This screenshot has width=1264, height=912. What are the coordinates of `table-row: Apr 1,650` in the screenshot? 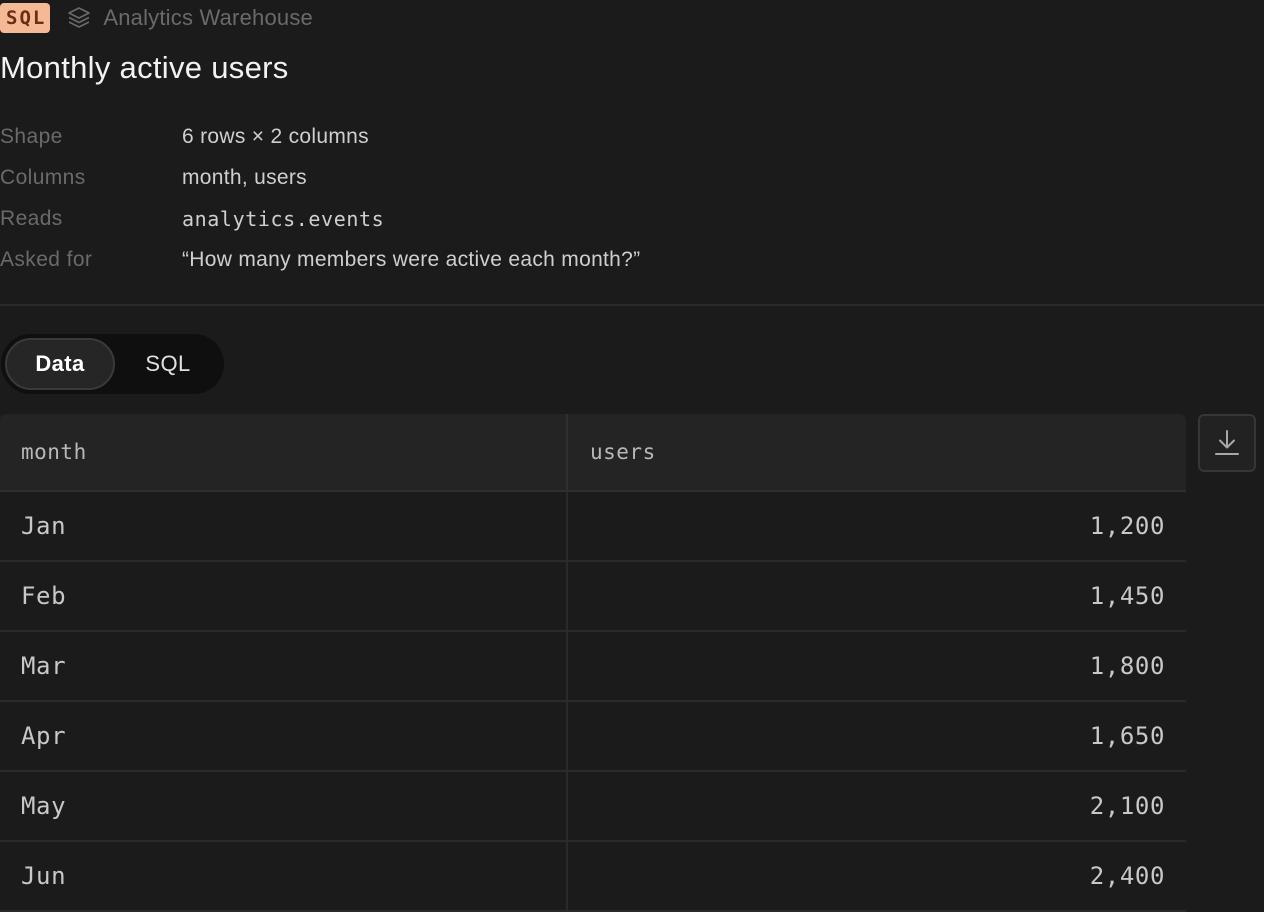 It's located at (593, 736).